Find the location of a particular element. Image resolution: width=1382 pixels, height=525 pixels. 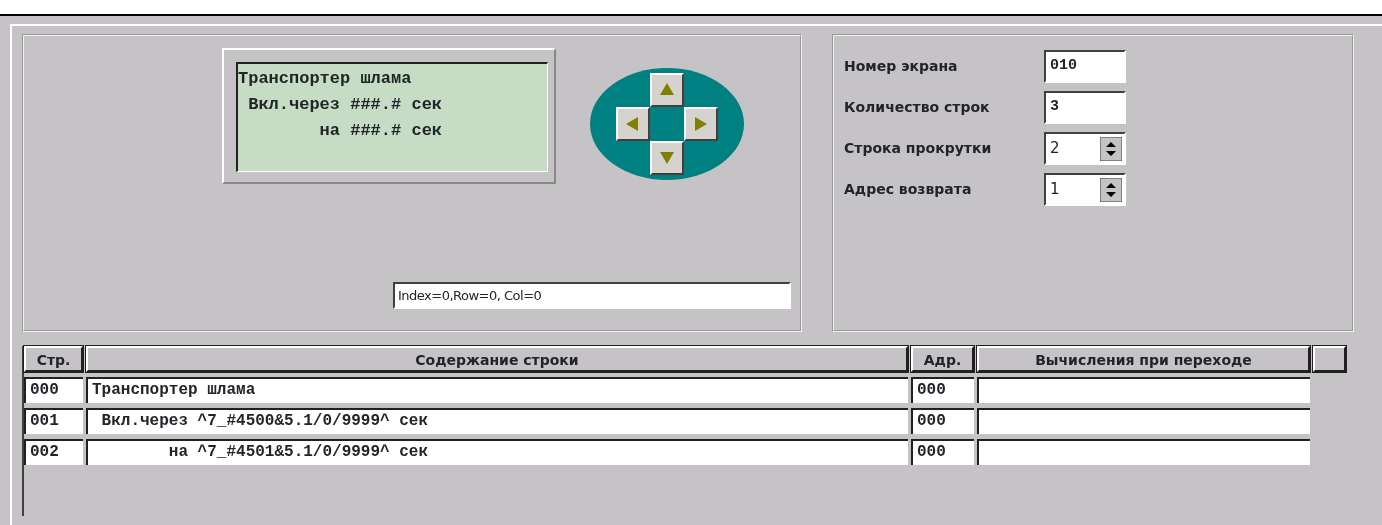

lcd-line: Вкл.через ###.# сек is located at coordinates (345, 105).